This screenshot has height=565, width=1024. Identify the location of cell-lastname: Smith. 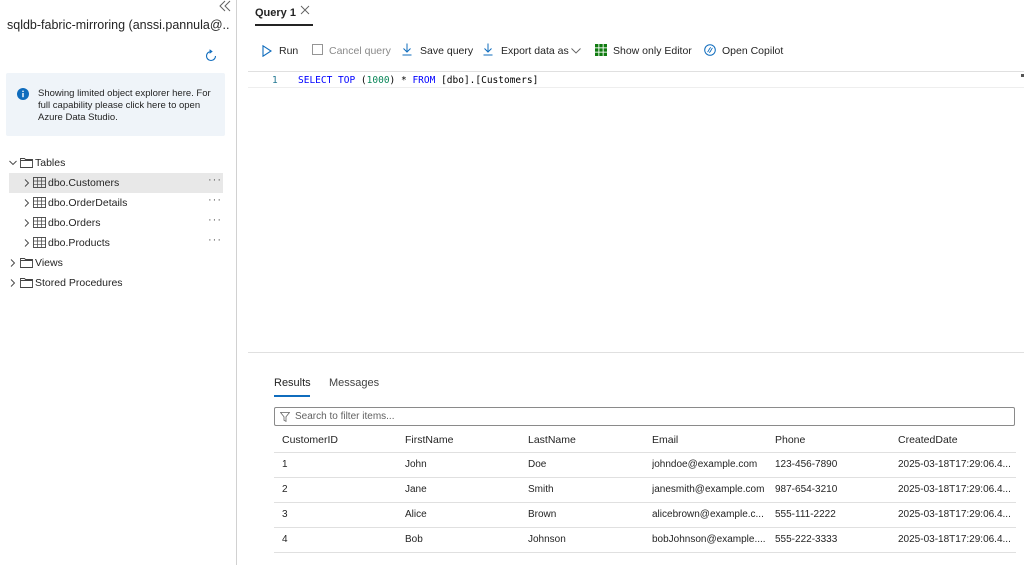
(587, 490).